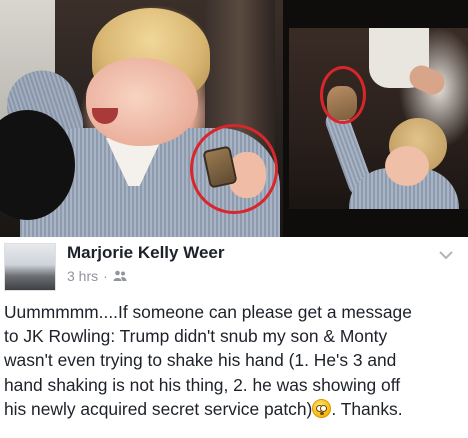  What do you see at coordinates (322, 408) in the screenshot?
I see `flushed-face-emoji-icon` at bounding box center [322, 408].